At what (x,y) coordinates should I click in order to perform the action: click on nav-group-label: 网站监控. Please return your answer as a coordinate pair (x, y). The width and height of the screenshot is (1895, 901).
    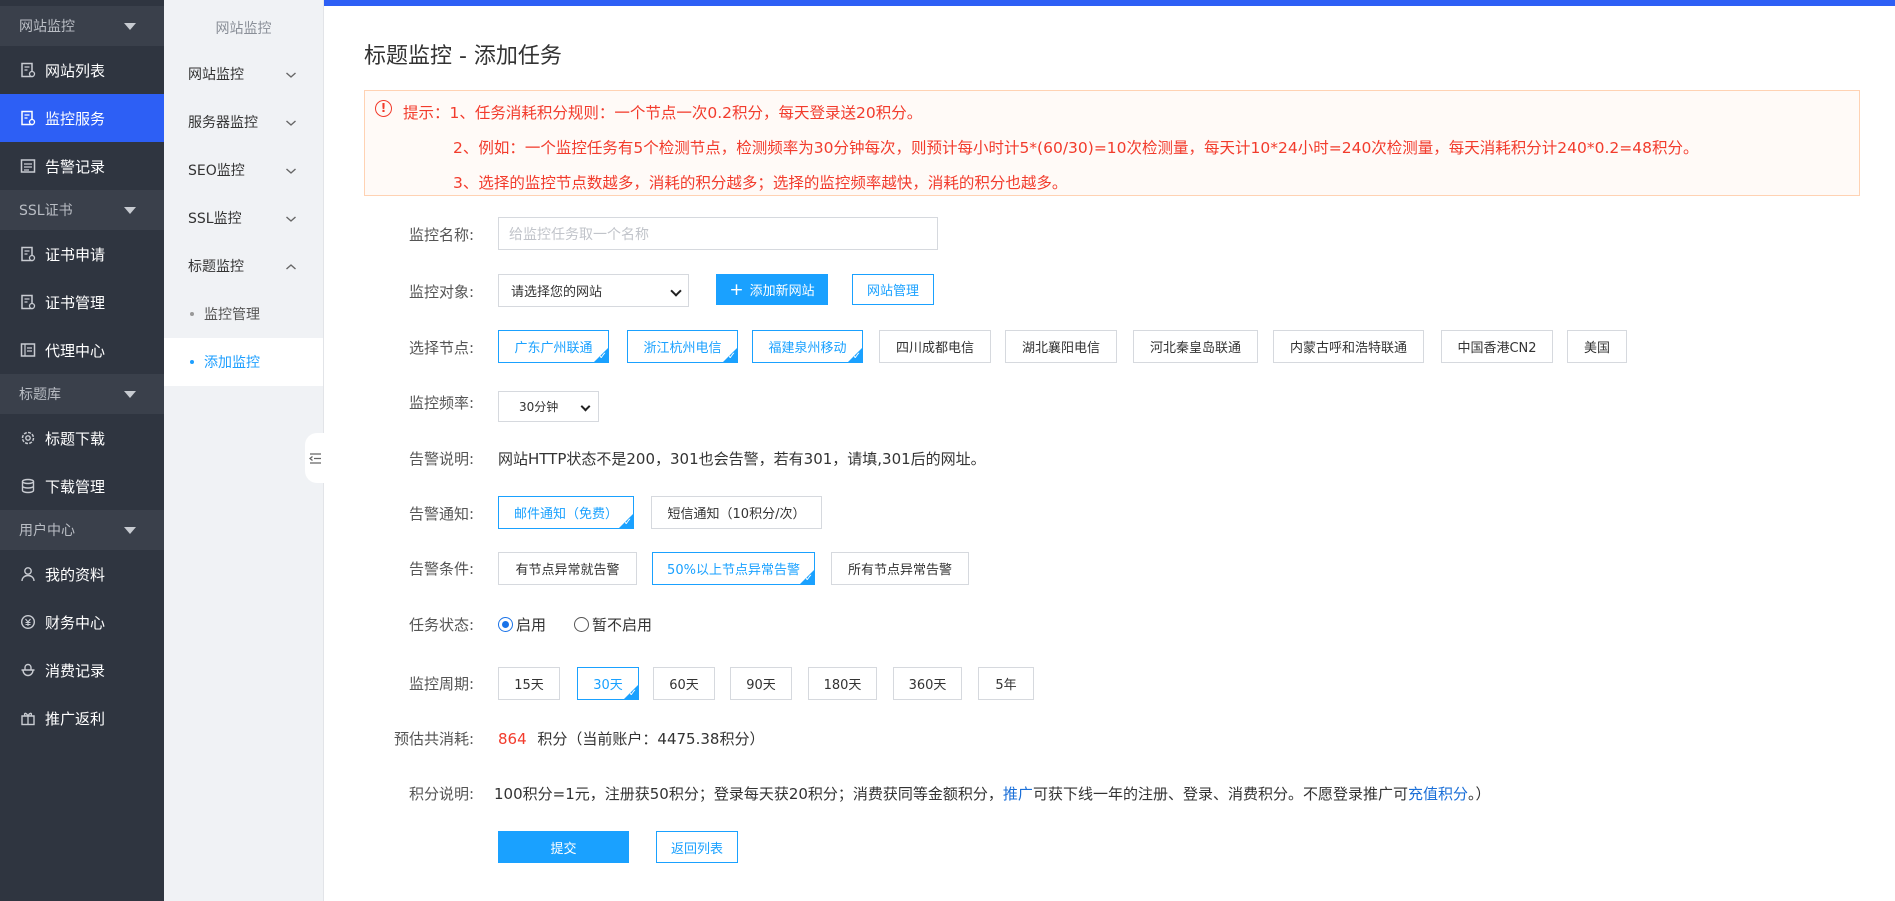
    Looking at the image, I should click on (47, 27).